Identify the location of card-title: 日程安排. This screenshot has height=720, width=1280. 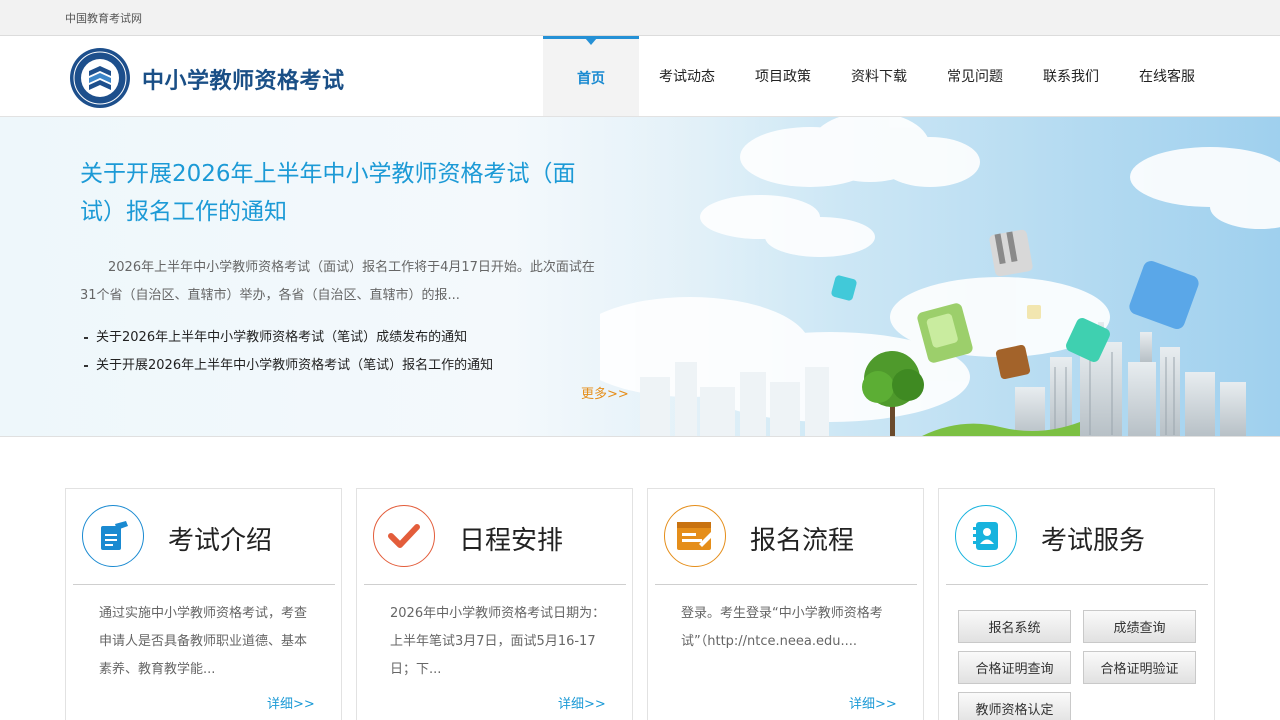
(511, 538).